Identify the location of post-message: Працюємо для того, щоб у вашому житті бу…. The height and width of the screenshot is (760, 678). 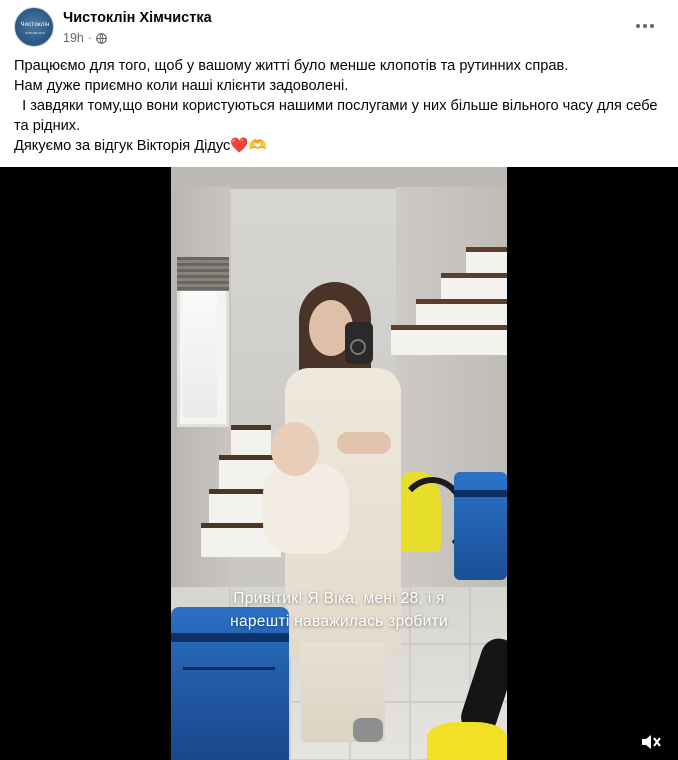
(339, 106).